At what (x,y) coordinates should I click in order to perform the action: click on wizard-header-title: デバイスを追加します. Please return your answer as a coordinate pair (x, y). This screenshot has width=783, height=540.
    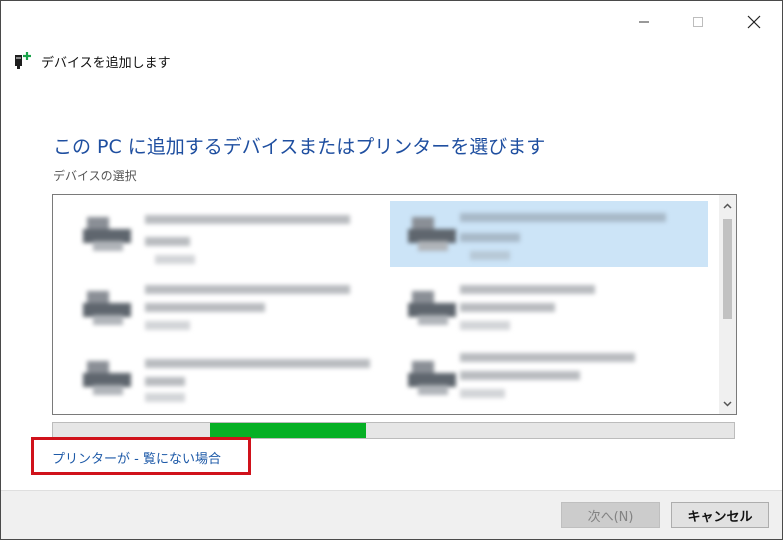
    Looking at the image, I should click on (106, 63).